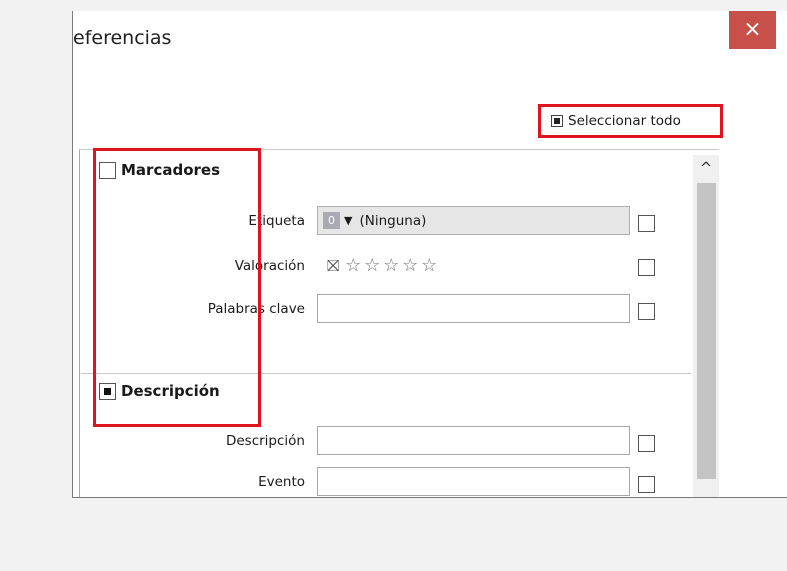  Describe the element at coordinates (348, 220) in the screenshot. I see `chevron-down-icon: ▼` at that location.